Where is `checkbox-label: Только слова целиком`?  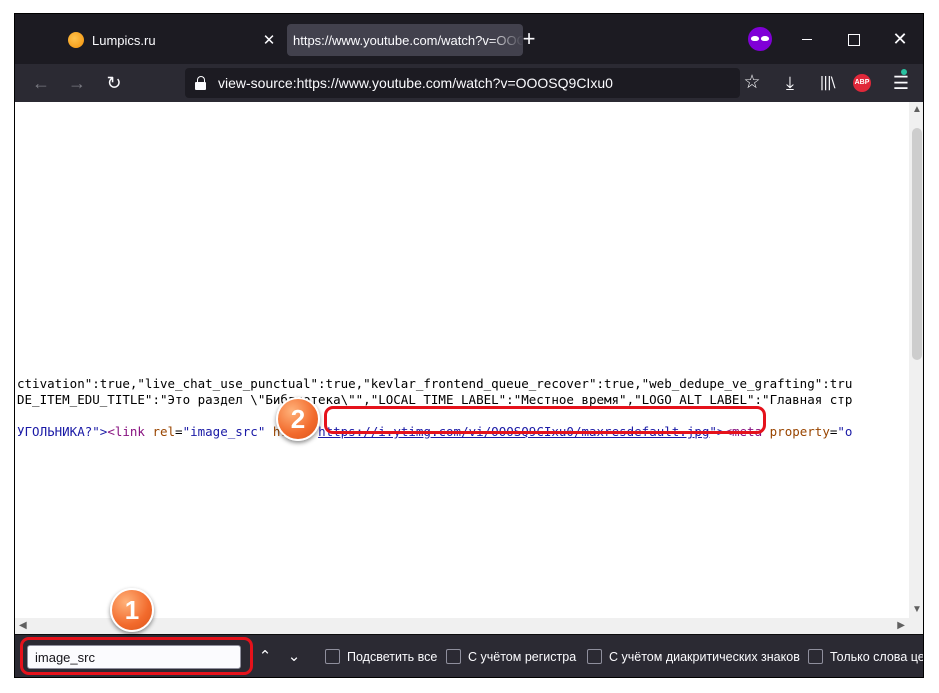 checkbox-label: Только слова целиком is located at coordinates (877, 656).